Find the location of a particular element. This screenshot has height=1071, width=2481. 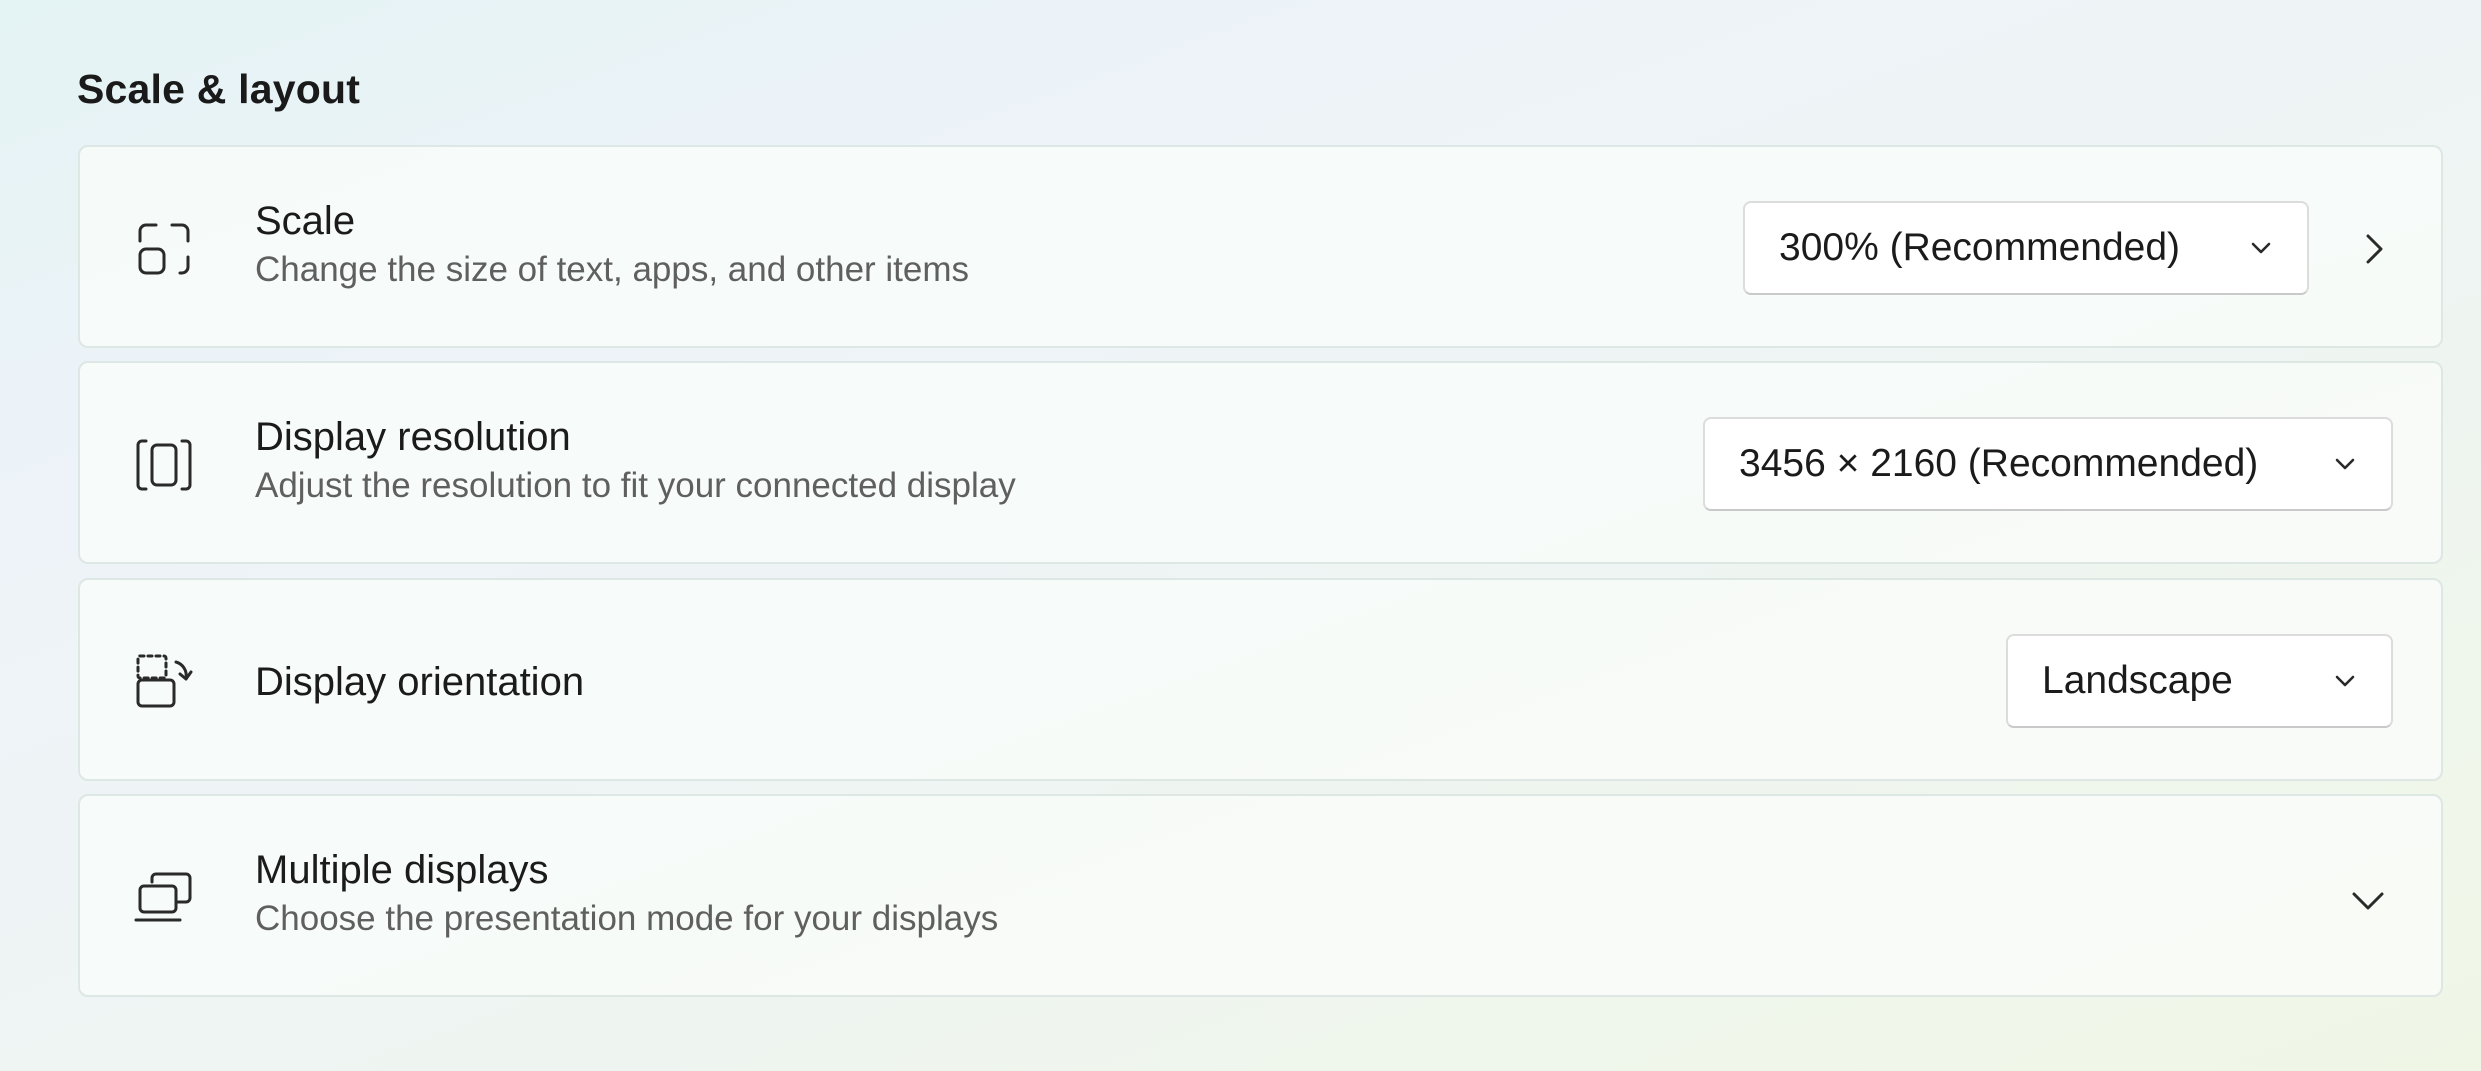

section-title: Scale & layout is located at coordinates (219, 89).